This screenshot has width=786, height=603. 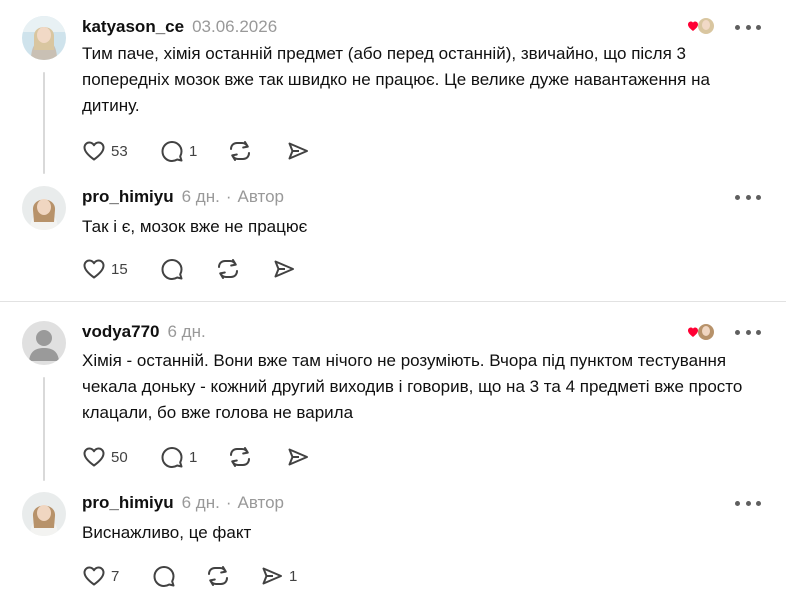 I want to click on share-button: 1, so click(x=285, y=576).